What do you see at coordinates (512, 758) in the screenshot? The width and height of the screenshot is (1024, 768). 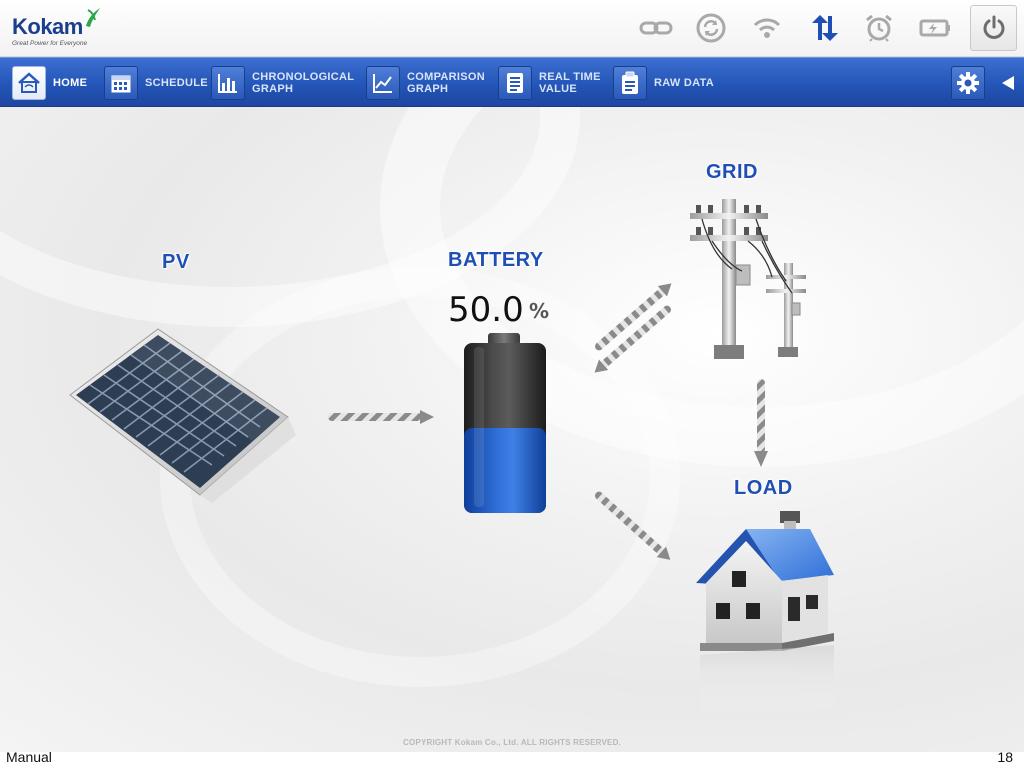 I see `page-footer: Manual 18` at bounding box center [512, 758].